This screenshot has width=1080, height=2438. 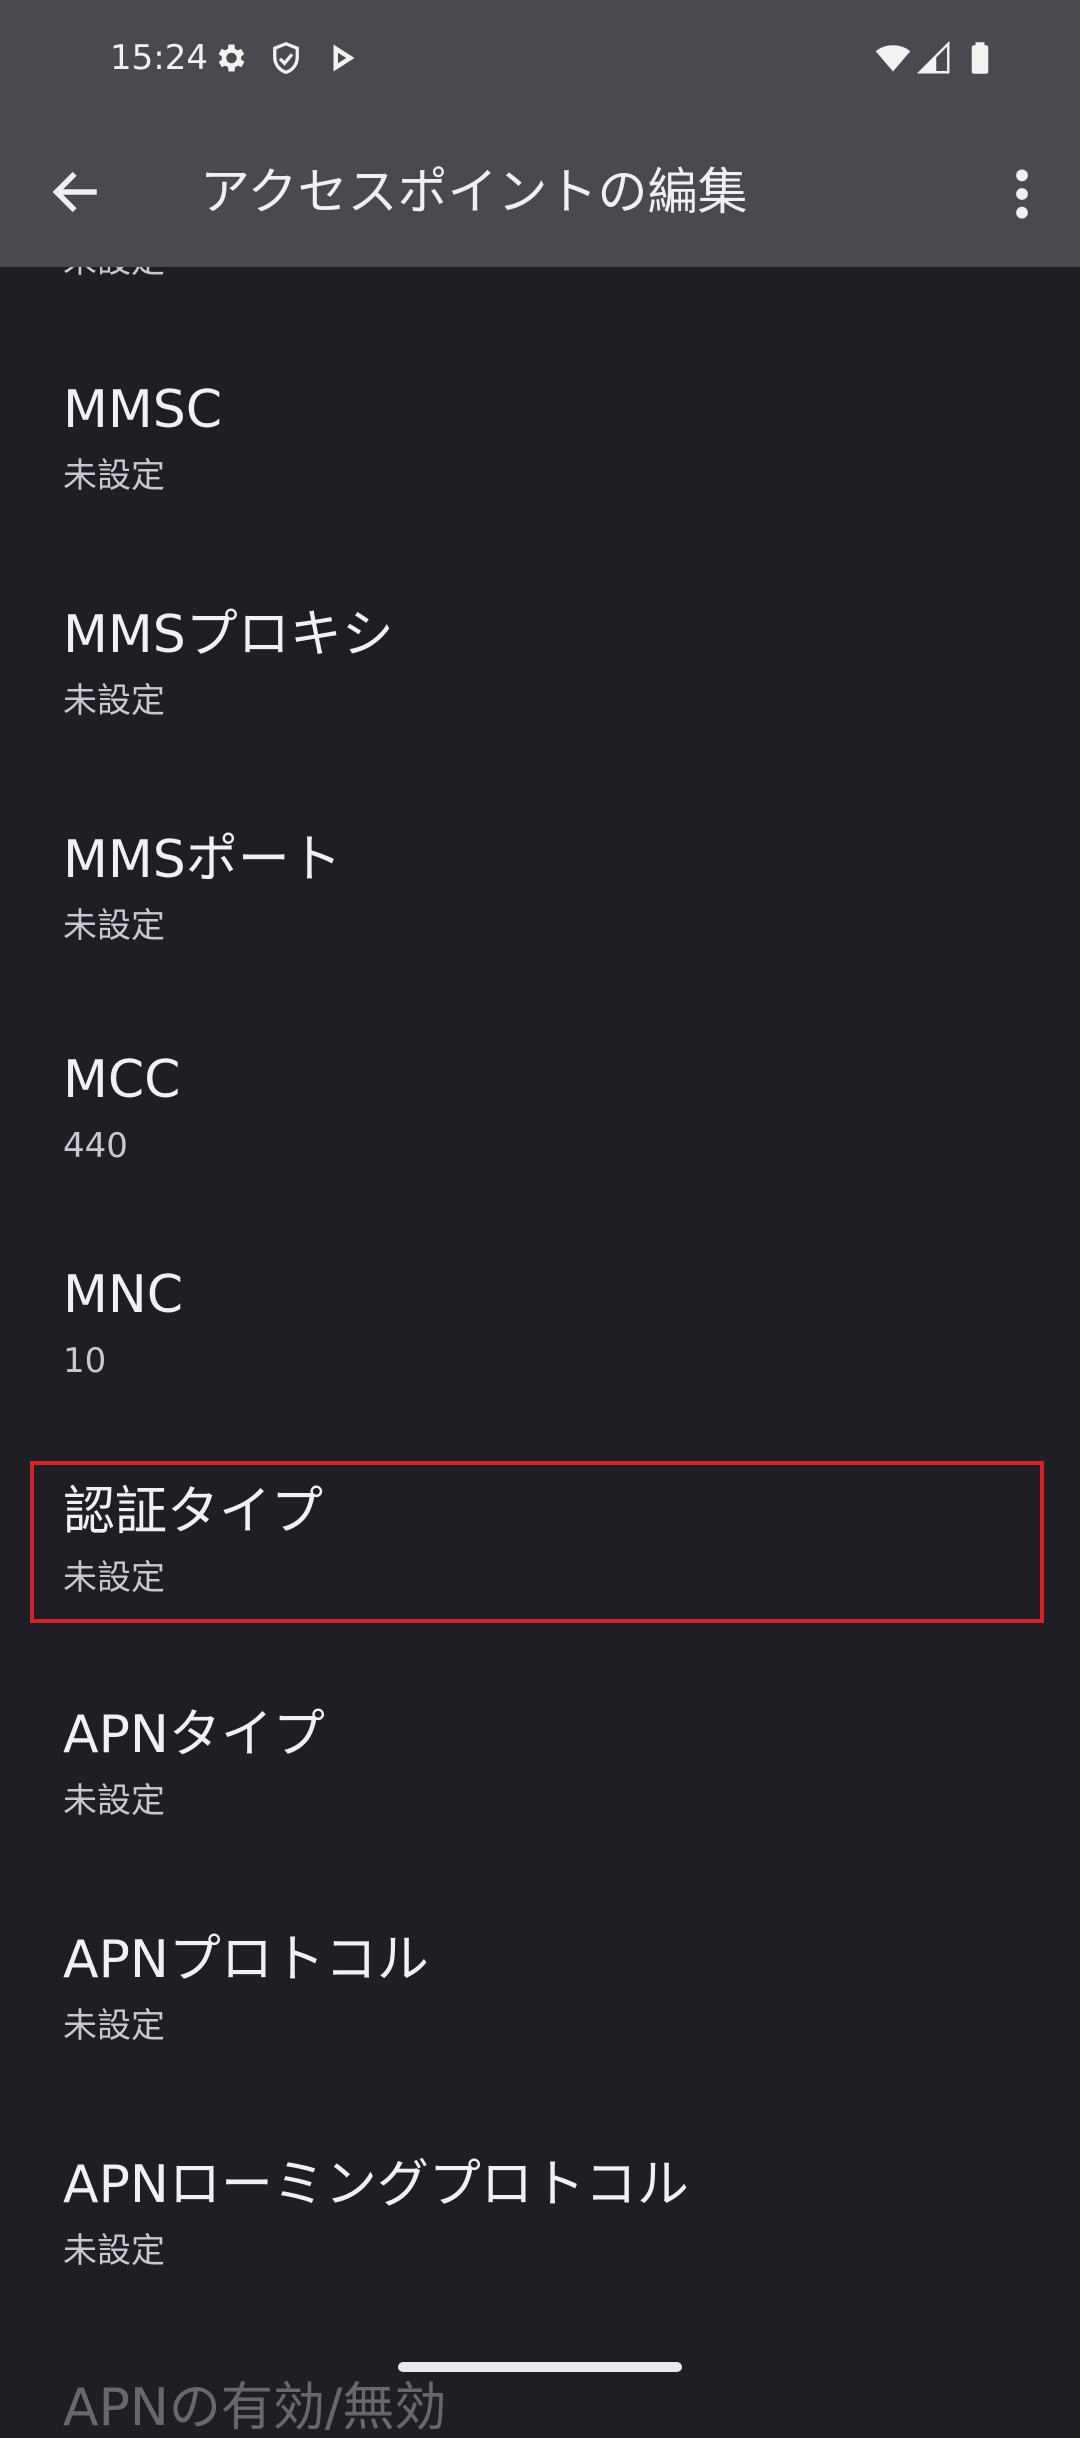 I want to click on list-item-title: APNローミングプロトコル, so click(x=376, y=2185).